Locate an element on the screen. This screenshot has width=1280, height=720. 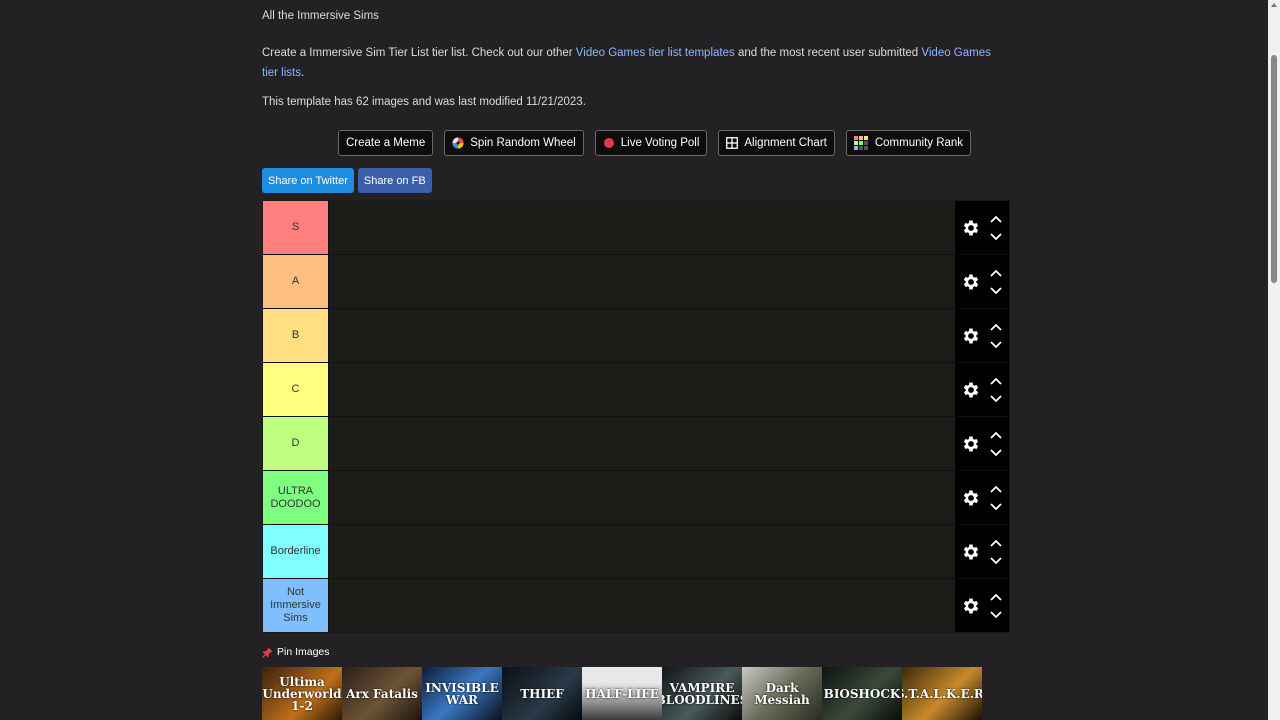
game-thumbnail: HALF-LIFE is located at coordinates (622, 693).